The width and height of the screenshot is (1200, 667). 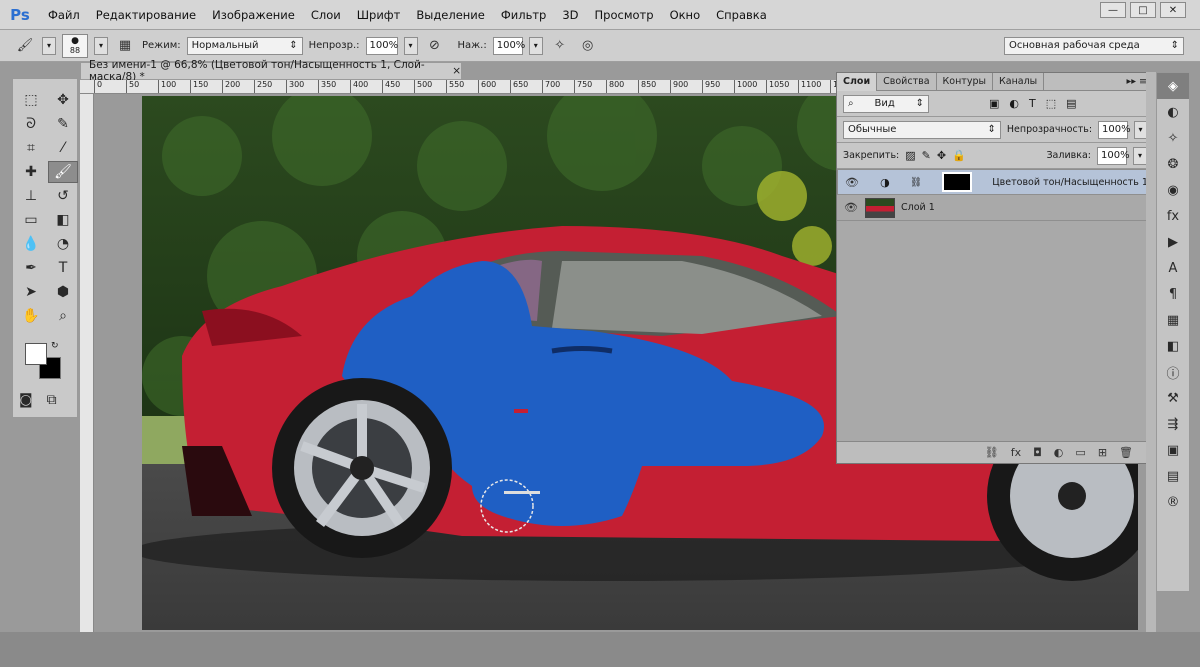 What do you see at coordinates (508, 45) in the screenshot?
I see `flow-input: 100%` at bounding box center [508, 45].